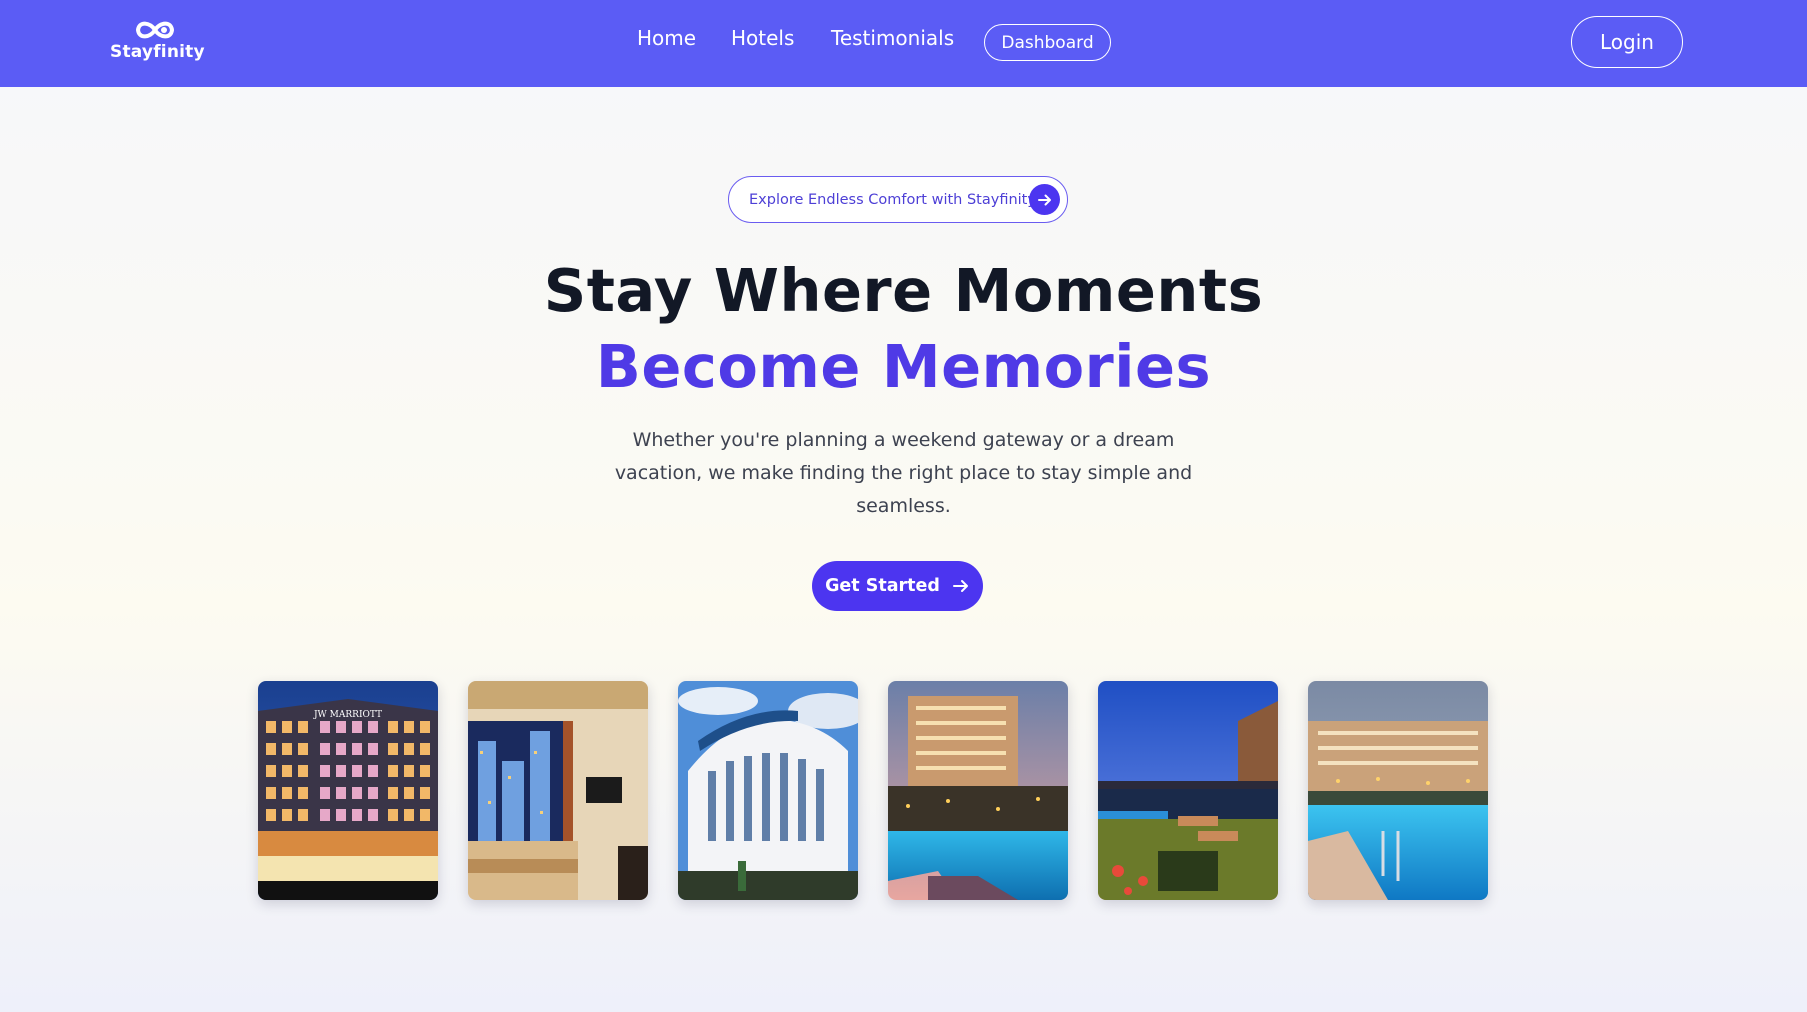 The width and height of the screenshot is (1807, 1012). What do you see at coordinates (157, 52) in the screenshot?
I see `brand-name: Stayfinity` at bounding box center [157, 52].